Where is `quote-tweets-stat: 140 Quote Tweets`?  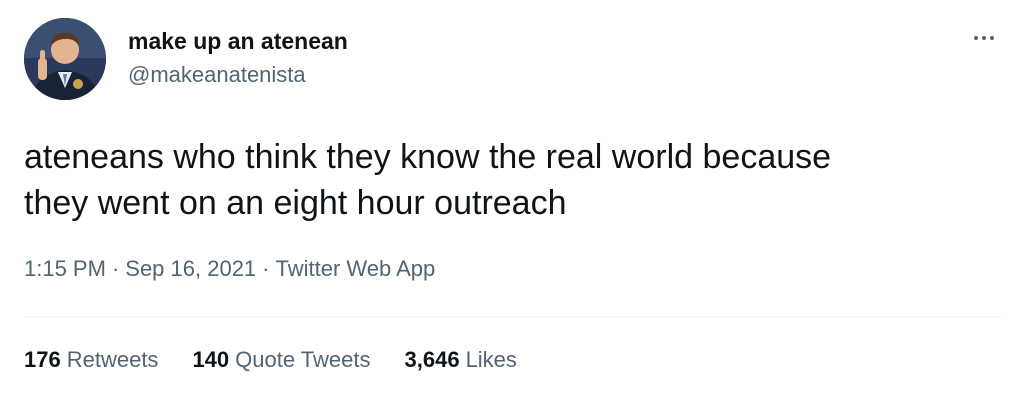
quote-tweets-stat: 140 Quote Tweets is located at coordinates (281, 360).